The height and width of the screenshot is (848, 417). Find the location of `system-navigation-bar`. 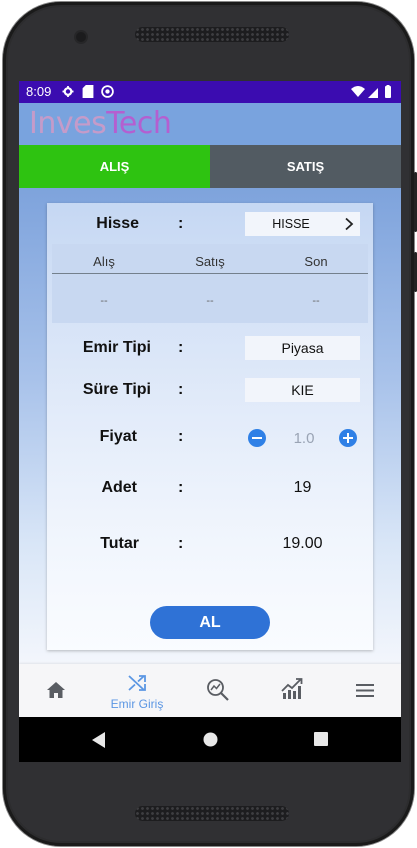

system-navigation-bar is located at coordinates (210, 739).